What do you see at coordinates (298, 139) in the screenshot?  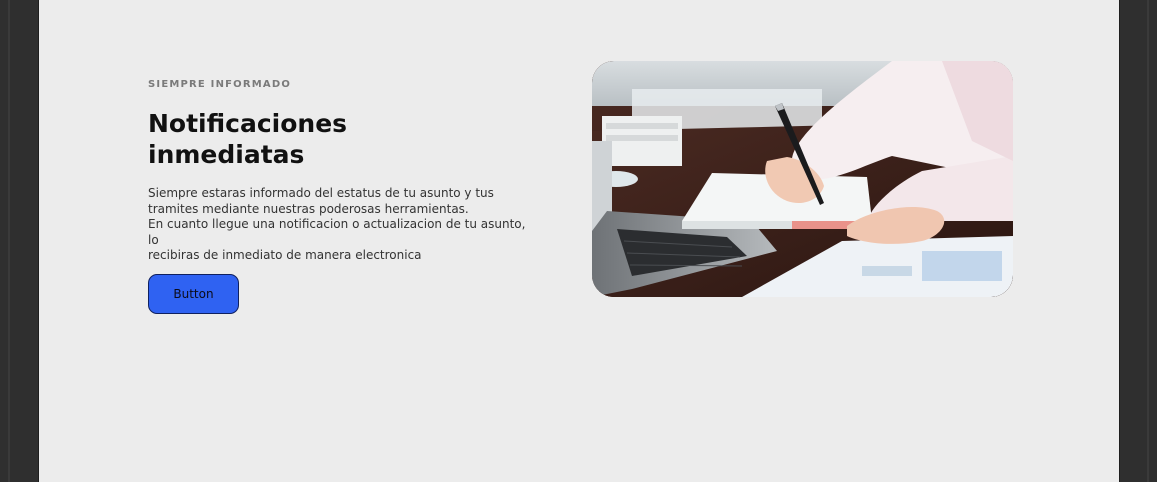 I see `section-title: Notificaciones inmediatas` at bounding box center [298, 139].